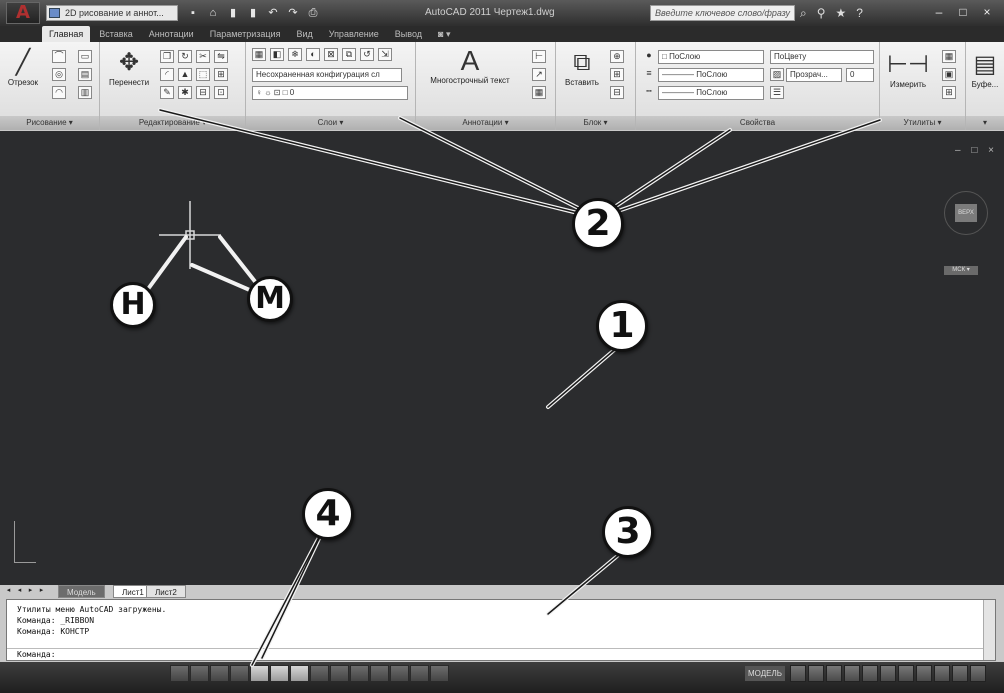 The image size is (1004, 693). I want to click on layer-freeze-icon: ❄, so click(295, 54).